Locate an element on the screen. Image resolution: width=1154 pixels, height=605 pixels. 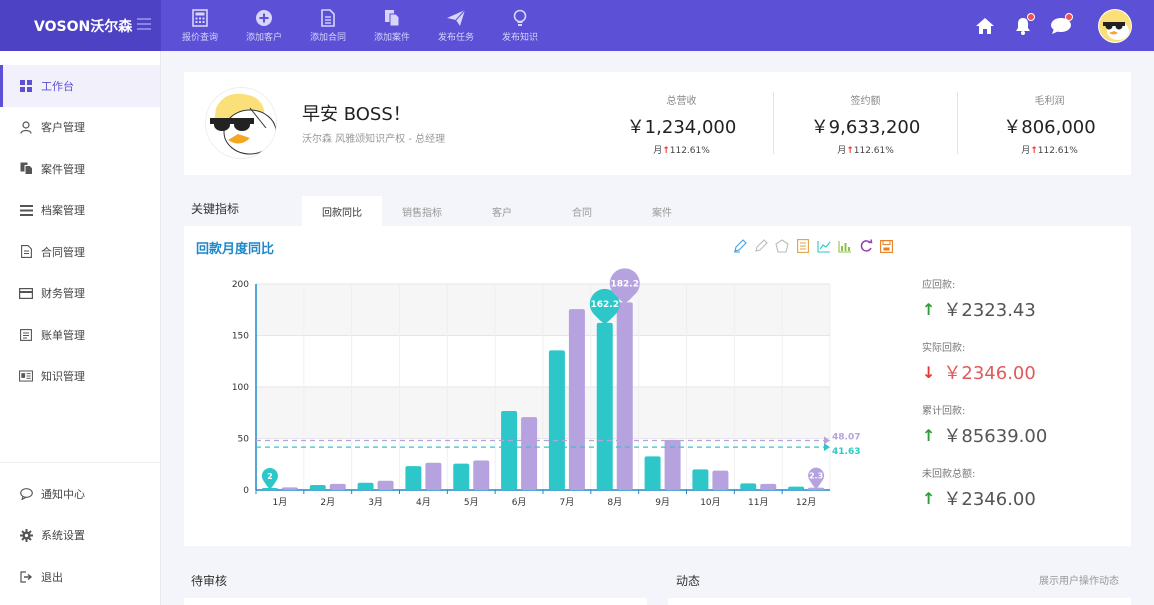
bar-10月 is located at coordinates (720, 480).